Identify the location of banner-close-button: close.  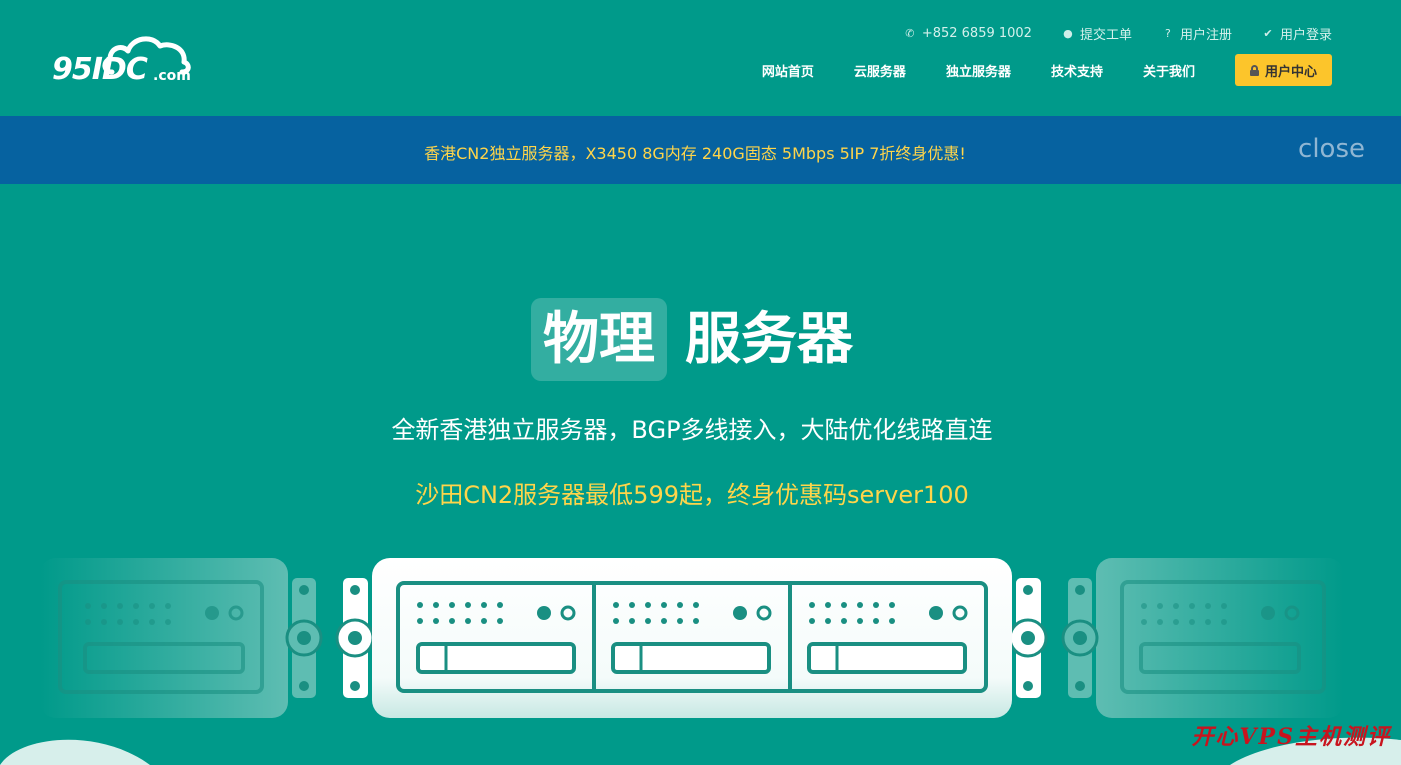
(1331, 149).